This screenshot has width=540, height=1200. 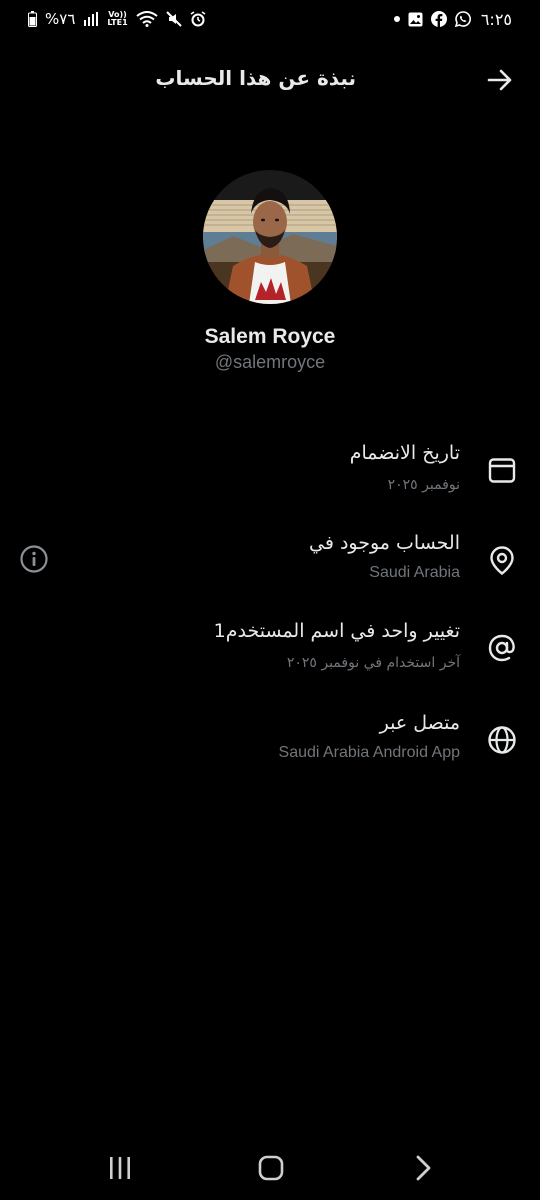 I want to click on system-nav-bar, so click(x=270, y=1168).